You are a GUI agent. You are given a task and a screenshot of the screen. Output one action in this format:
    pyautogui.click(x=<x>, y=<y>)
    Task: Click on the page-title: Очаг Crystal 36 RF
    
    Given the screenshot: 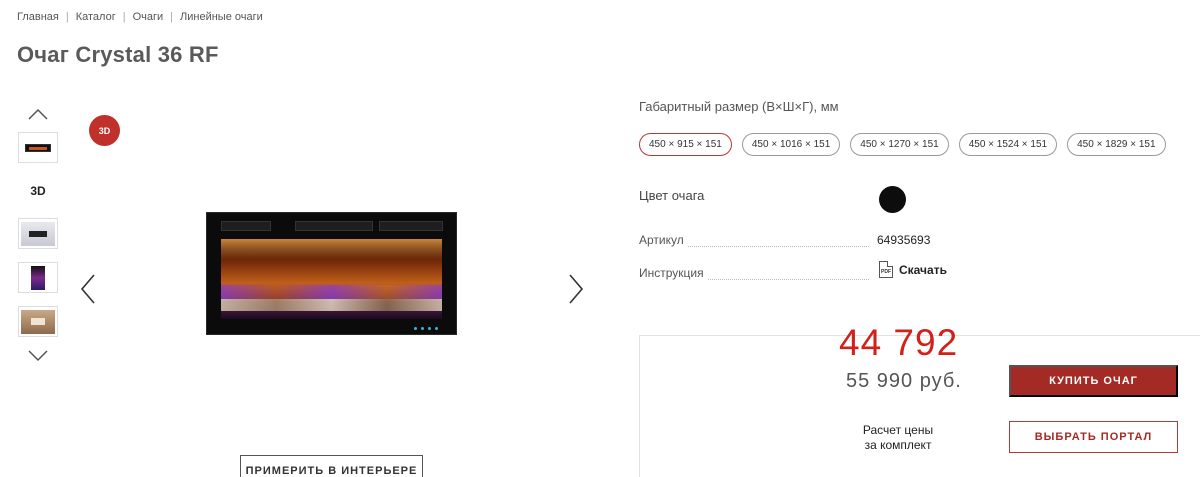 What is the action you would take?
    pyautogui.click(x=118, y=54)
    